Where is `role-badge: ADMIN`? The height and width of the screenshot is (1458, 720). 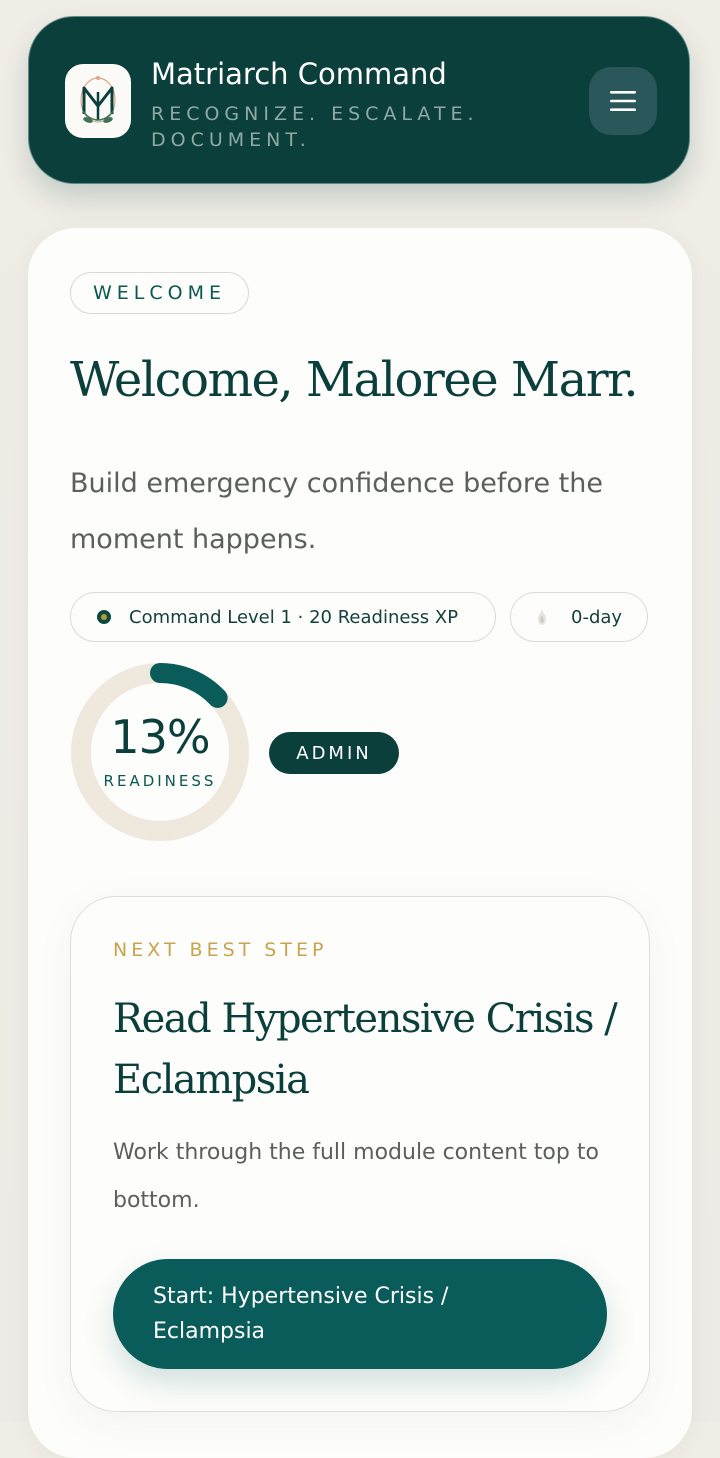 role-badge: ADMIN is located at coordinates (334, 753).